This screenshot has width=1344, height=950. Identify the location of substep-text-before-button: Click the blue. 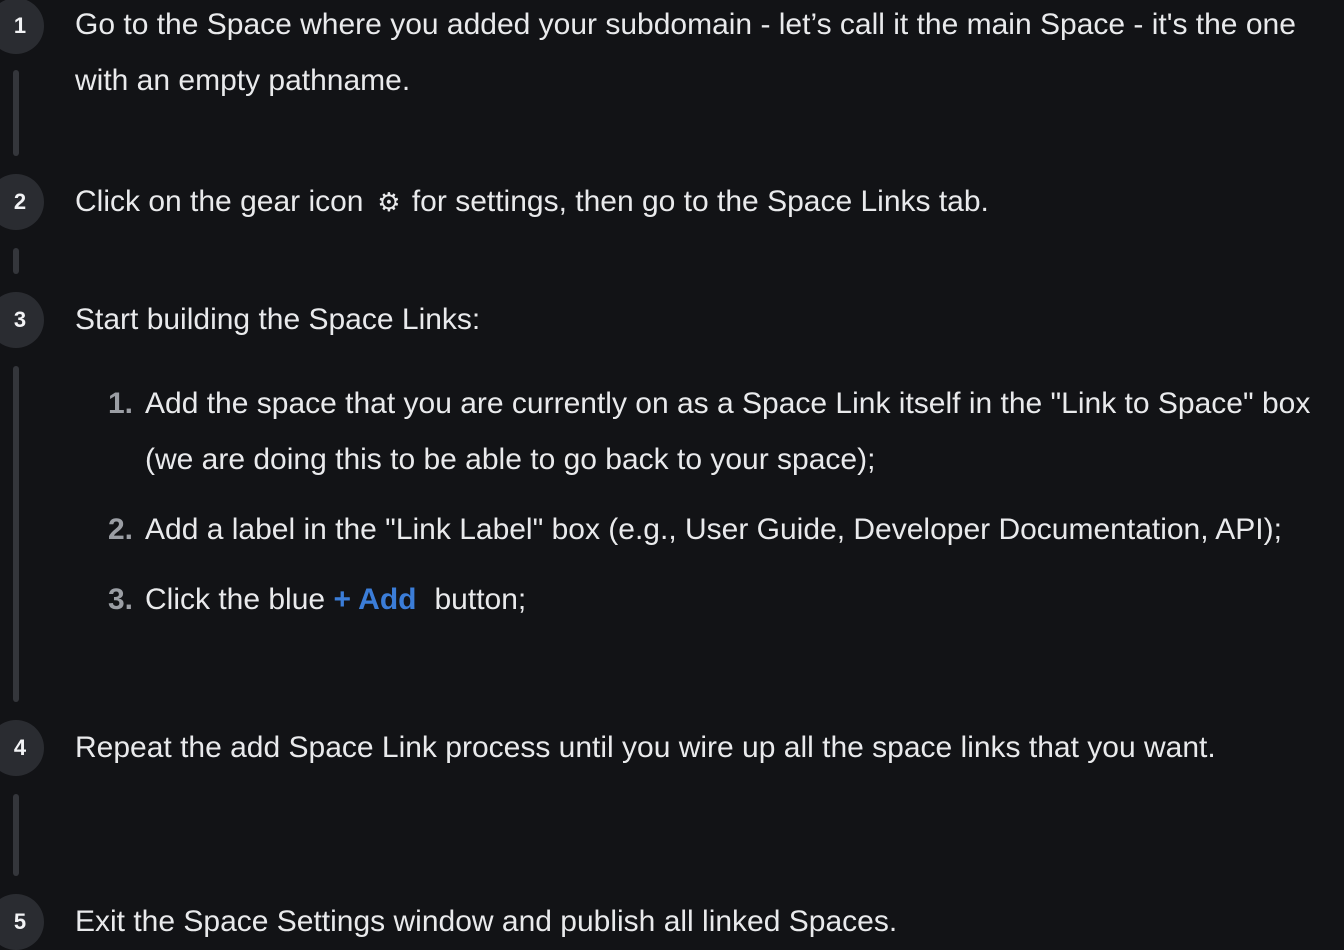
(235, 599).